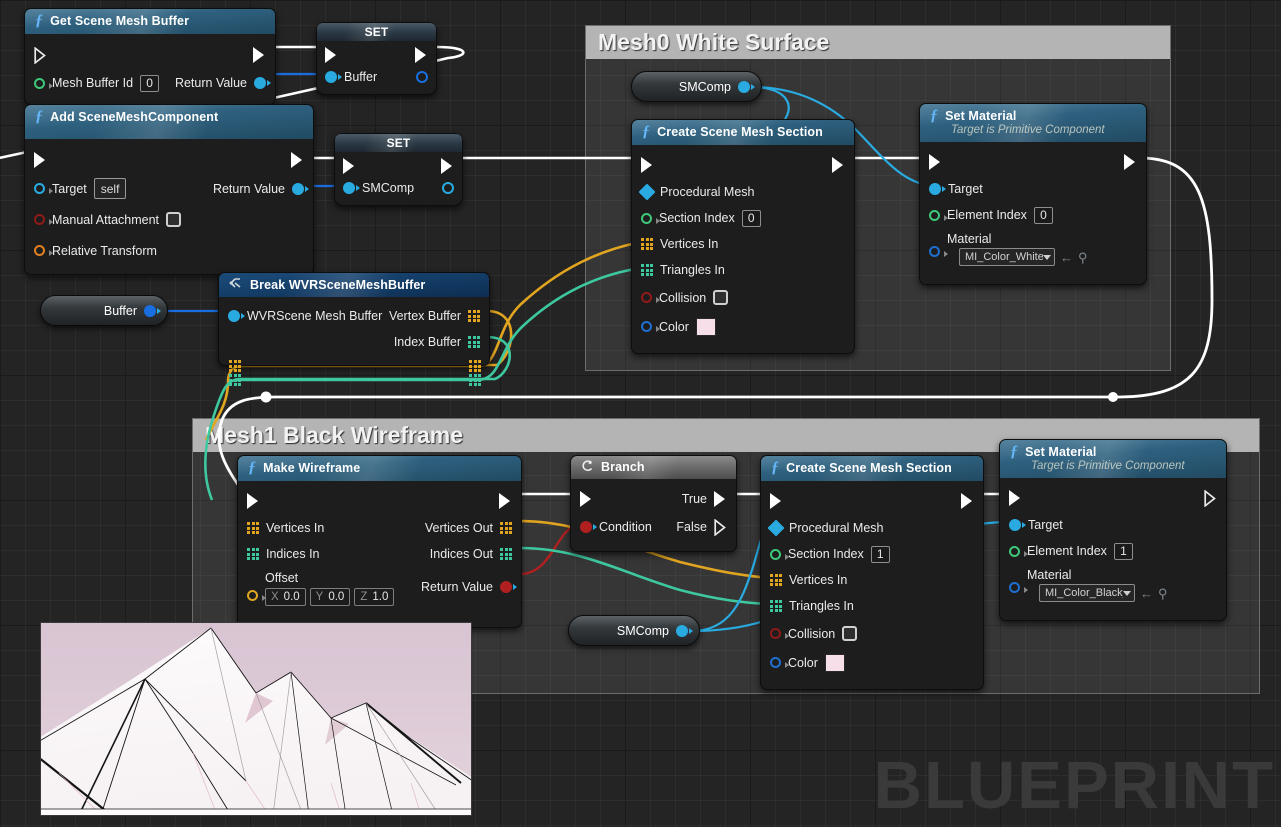 This screenshot has width=1281, height=827. Describe the element at coordinates (285, 597) in the screenshot. I see `offset-x-field: X 0.0` at that location.